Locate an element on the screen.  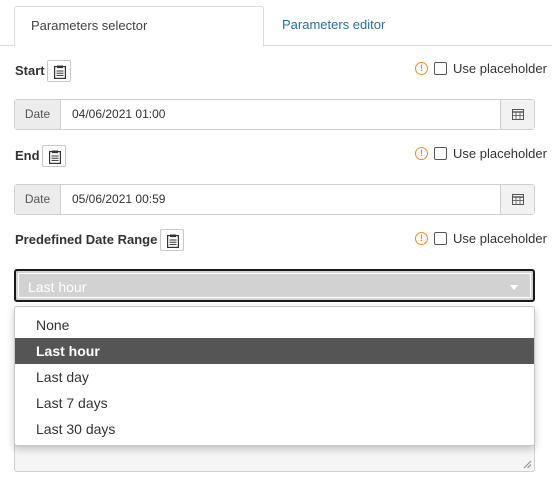
start-date-group: Date 04/06/2021 01:00 is located at coordinates (274, 114).